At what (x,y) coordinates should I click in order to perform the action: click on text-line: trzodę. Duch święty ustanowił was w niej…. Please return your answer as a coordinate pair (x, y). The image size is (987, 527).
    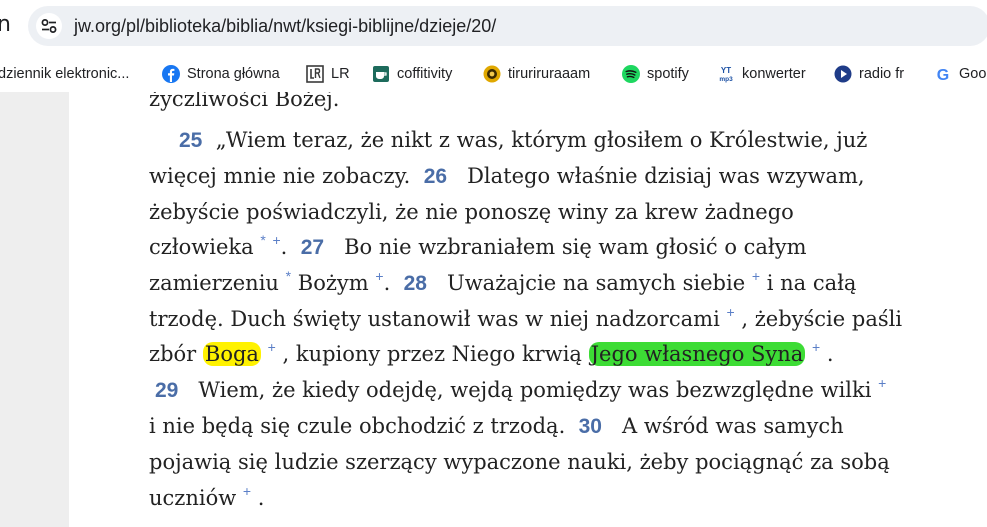
    Looking at the image, I should click on (526, 318).